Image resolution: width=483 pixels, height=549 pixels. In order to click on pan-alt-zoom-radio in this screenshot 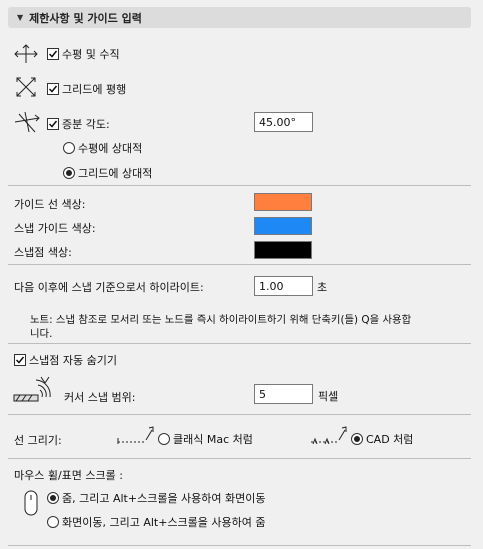, I will do `click(53, 522)`.